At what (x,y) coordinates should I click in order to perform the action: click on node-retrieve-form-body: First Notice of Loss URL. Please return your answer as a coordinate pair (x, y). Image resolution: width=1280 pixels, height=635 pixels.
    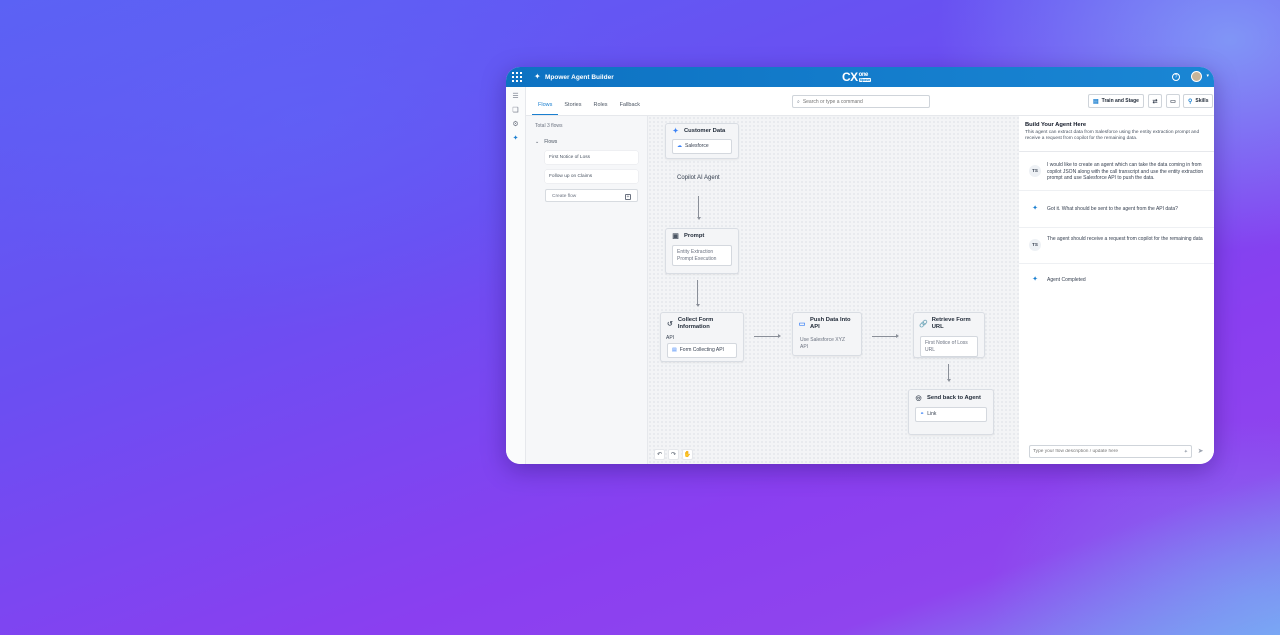
    Looking at the image, I should click on (949, 346).